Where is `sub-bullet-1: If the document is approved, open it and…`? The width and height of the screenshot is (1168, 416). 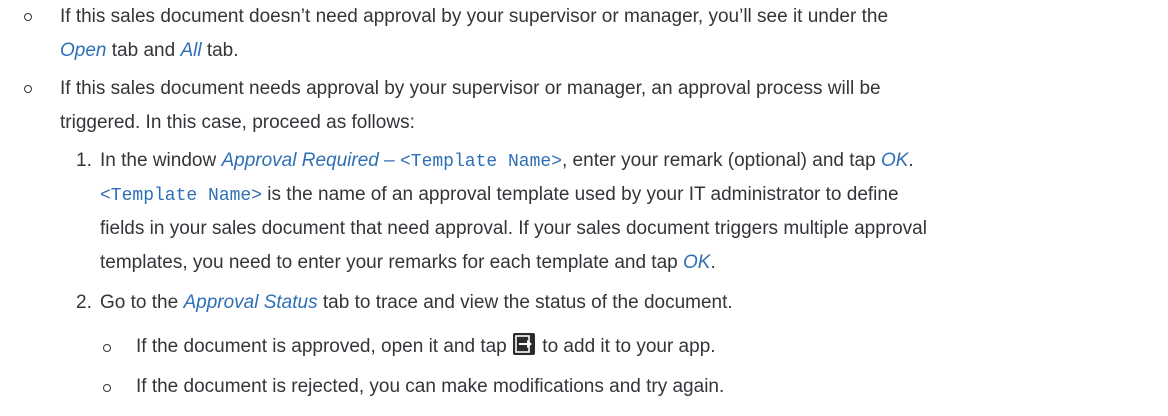 sub-bullet-1: If the document is approved, open it and… is located at coordinates (426, 347).